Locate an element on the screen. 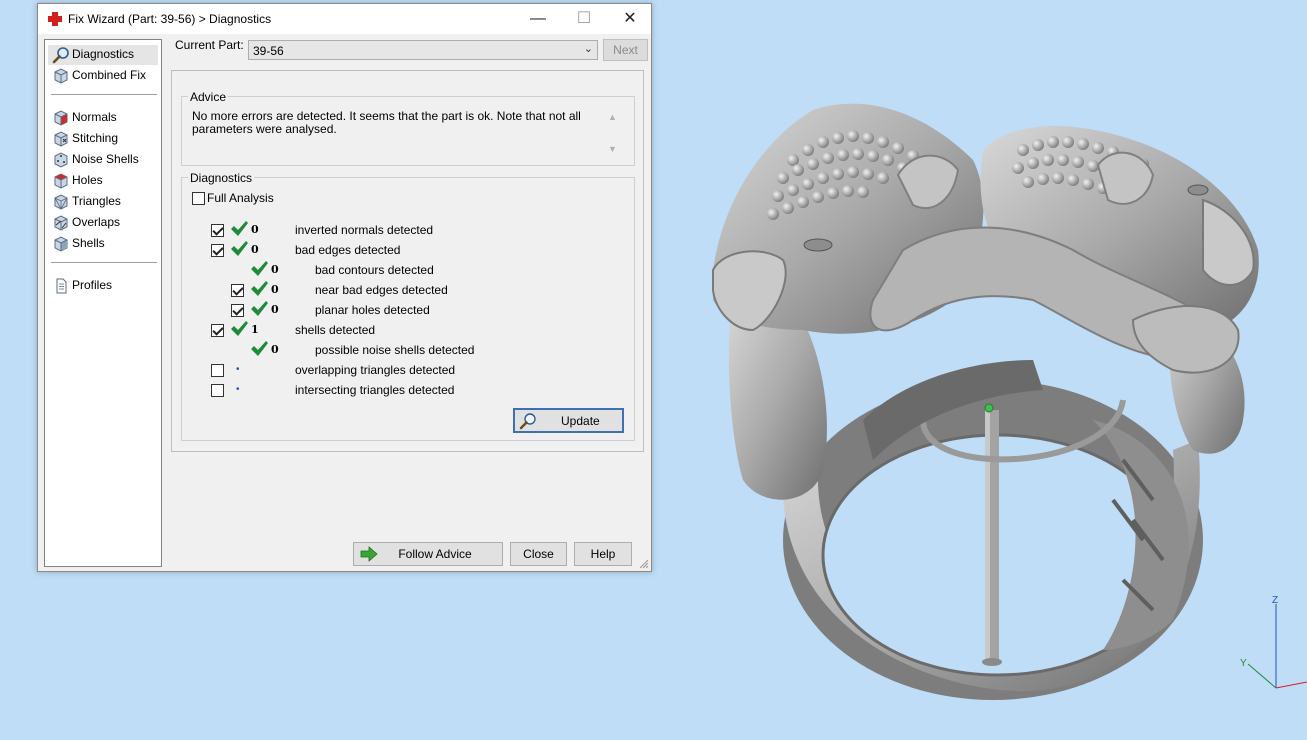 The width and height of the screenshot is (1307, 740). diagnostic-label: intersecting triangles detected is located at coordinates (375, 390).